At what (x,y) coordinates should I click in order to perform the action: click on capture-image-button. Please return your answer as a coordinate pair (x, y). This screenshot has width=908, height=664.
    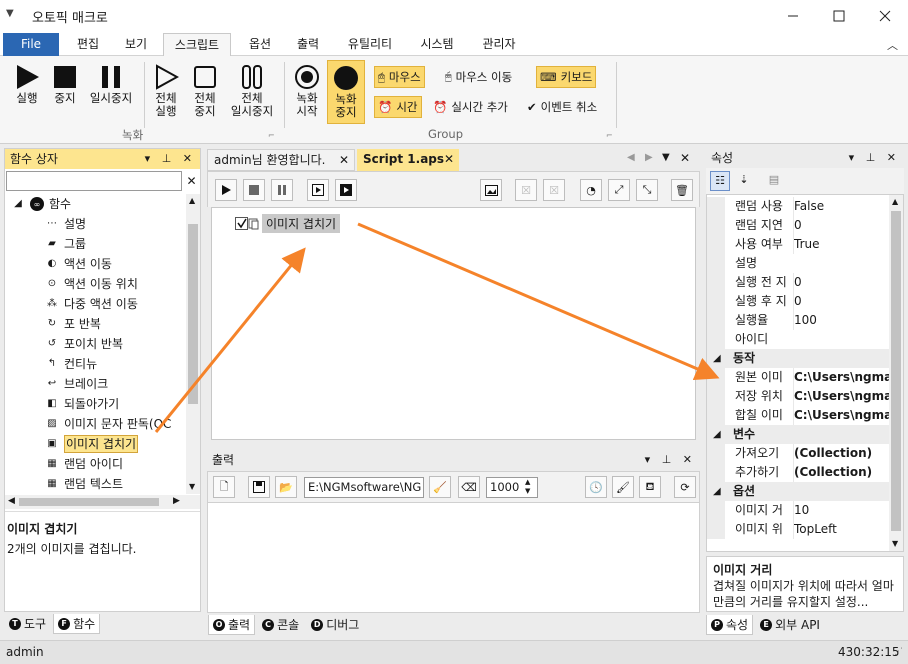
    Looking at the image, I should click on (491, 190).